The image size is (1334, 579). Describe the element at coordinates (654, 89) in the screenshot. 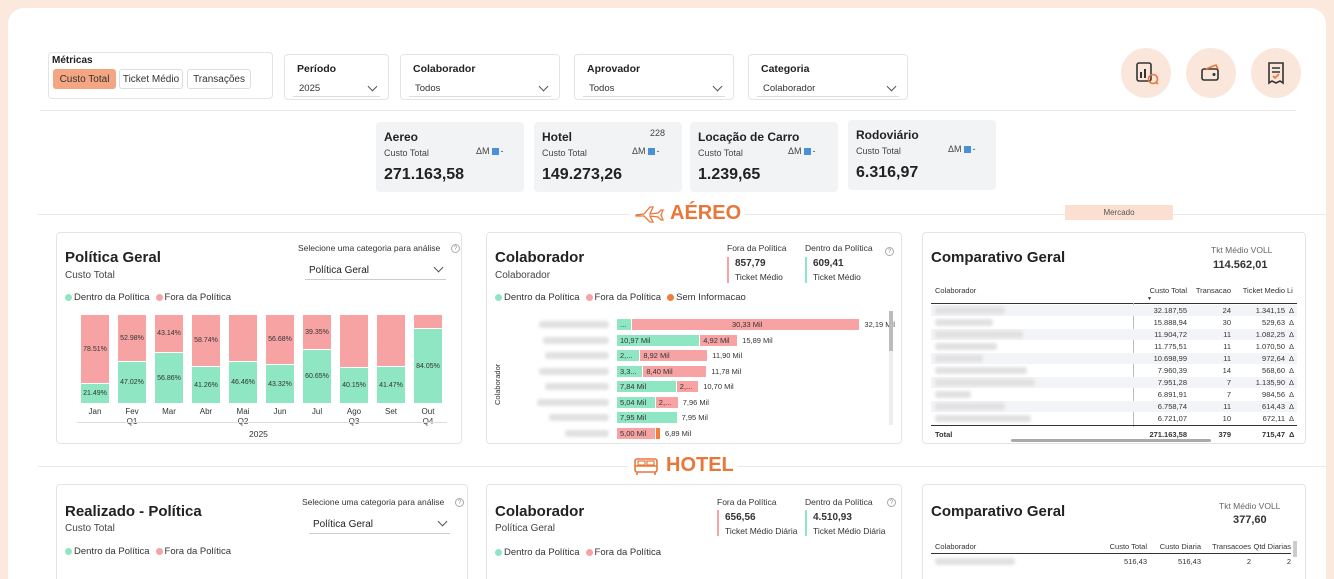

I see `aprovador-select: Todos` at that location.